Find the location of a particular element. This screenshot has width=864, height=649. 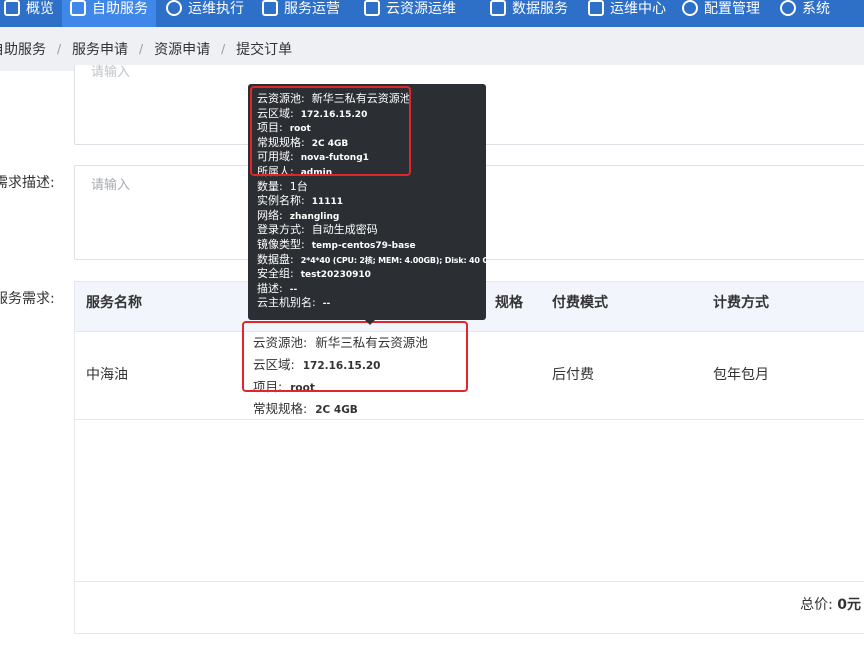

cloud-icon is located at coordinates (372, 8).